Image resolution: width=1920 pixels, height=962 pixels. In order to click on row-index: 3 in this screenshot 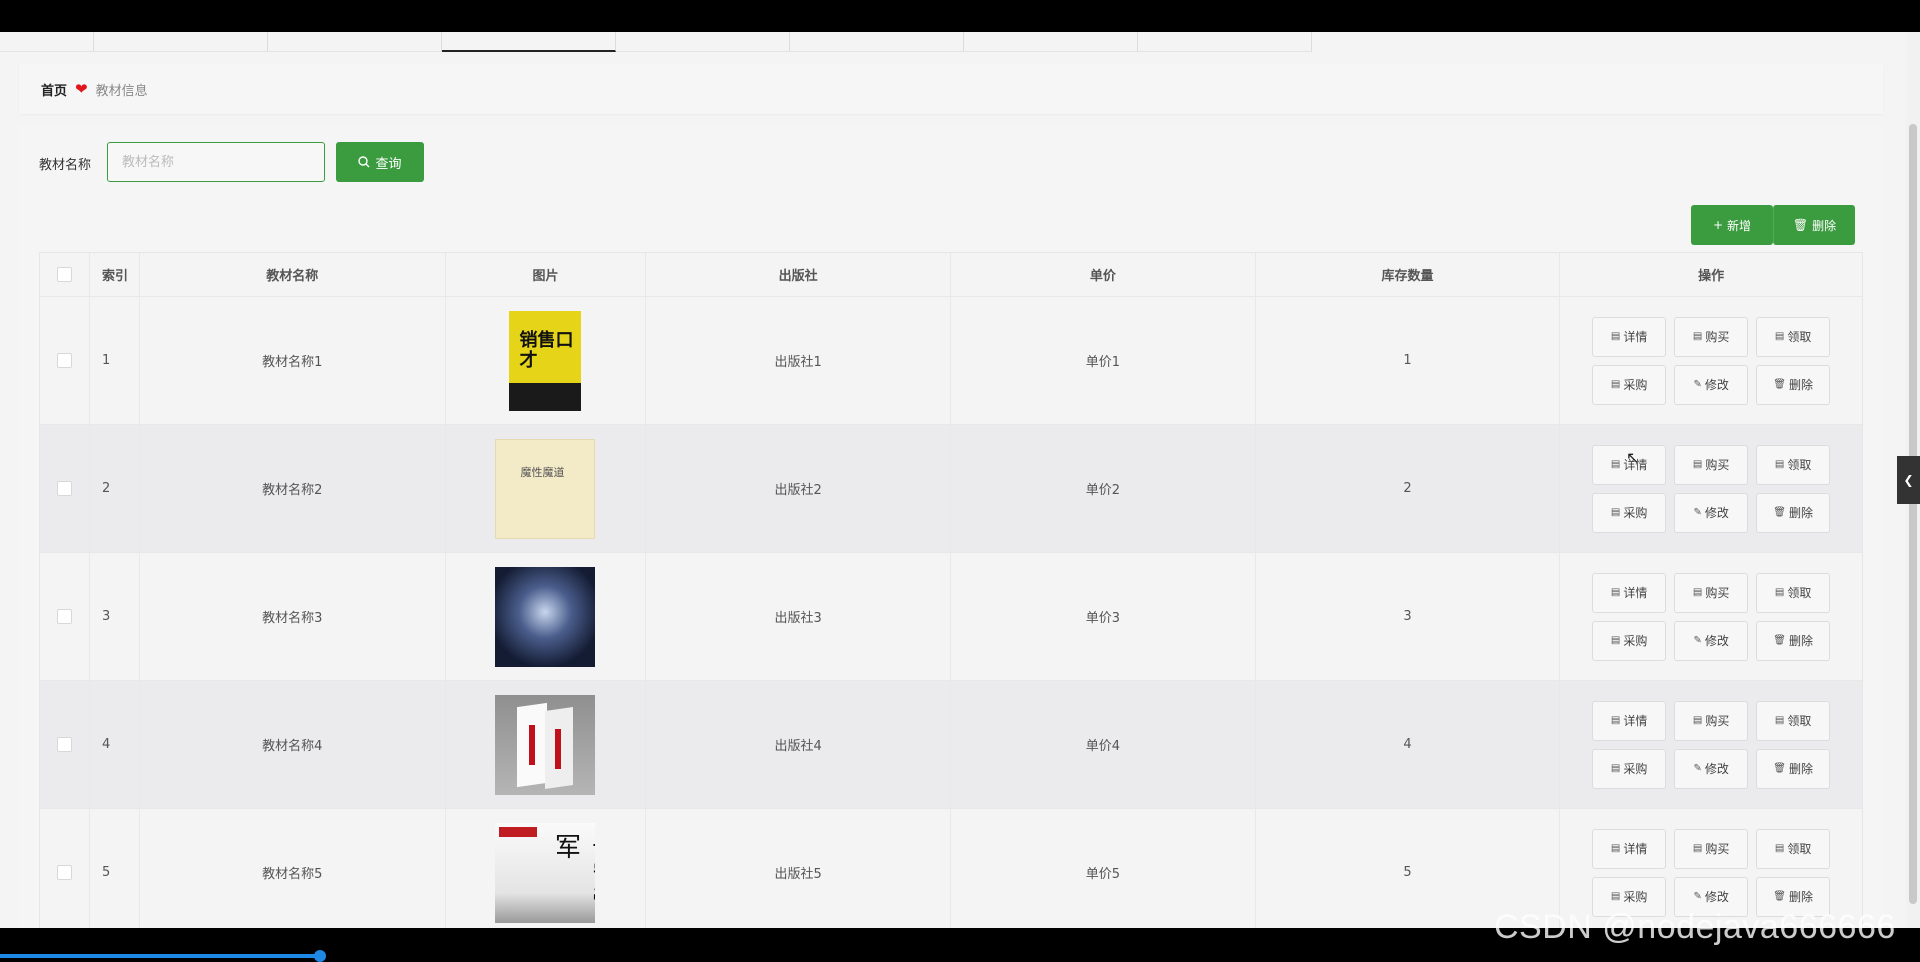, I will do `click(115, 616)`.